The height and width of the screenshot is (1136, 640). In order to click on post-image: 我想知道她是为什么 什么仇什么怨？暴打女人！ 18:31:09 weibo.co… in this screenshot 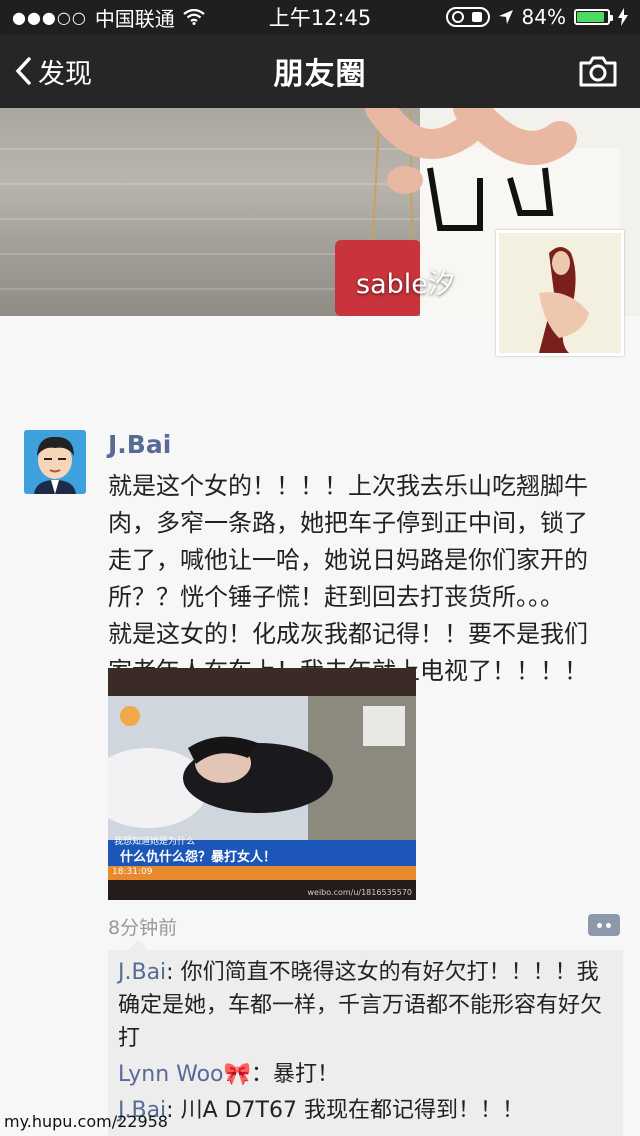, I will do `click(262, 784)`.